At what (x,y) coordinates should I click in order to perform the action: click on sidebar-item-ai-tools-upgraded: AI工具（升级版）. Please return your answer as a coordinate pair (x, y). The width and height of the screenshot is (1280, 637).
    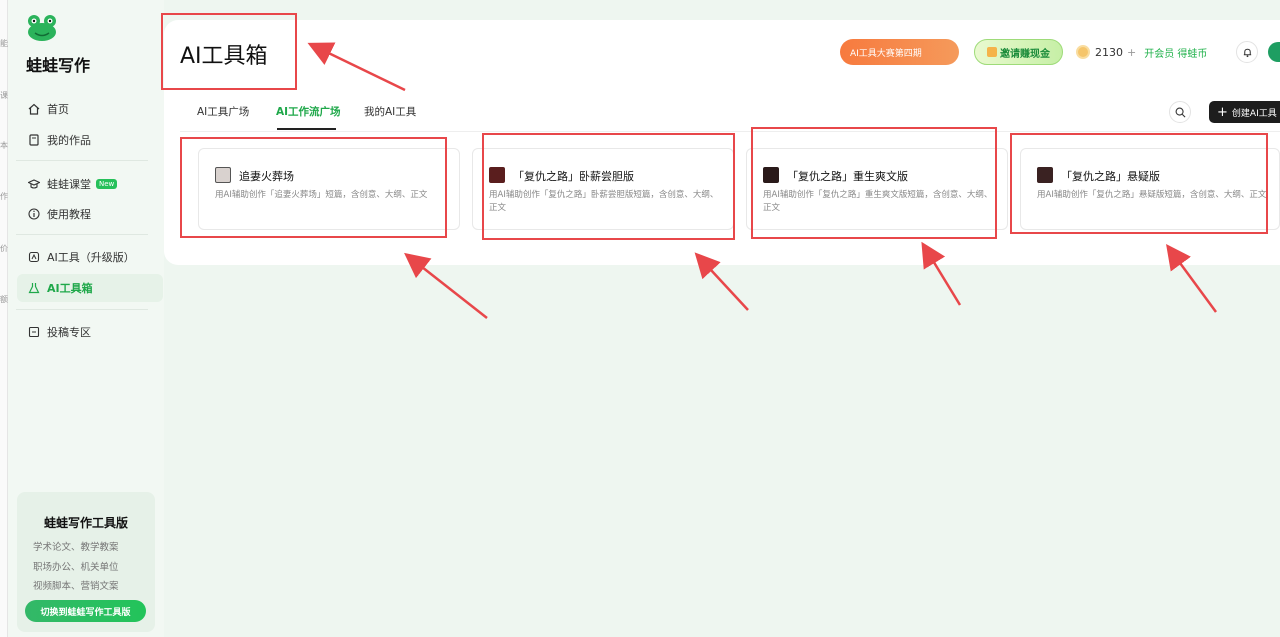
    Looking at the image, I should click on (90, 257).